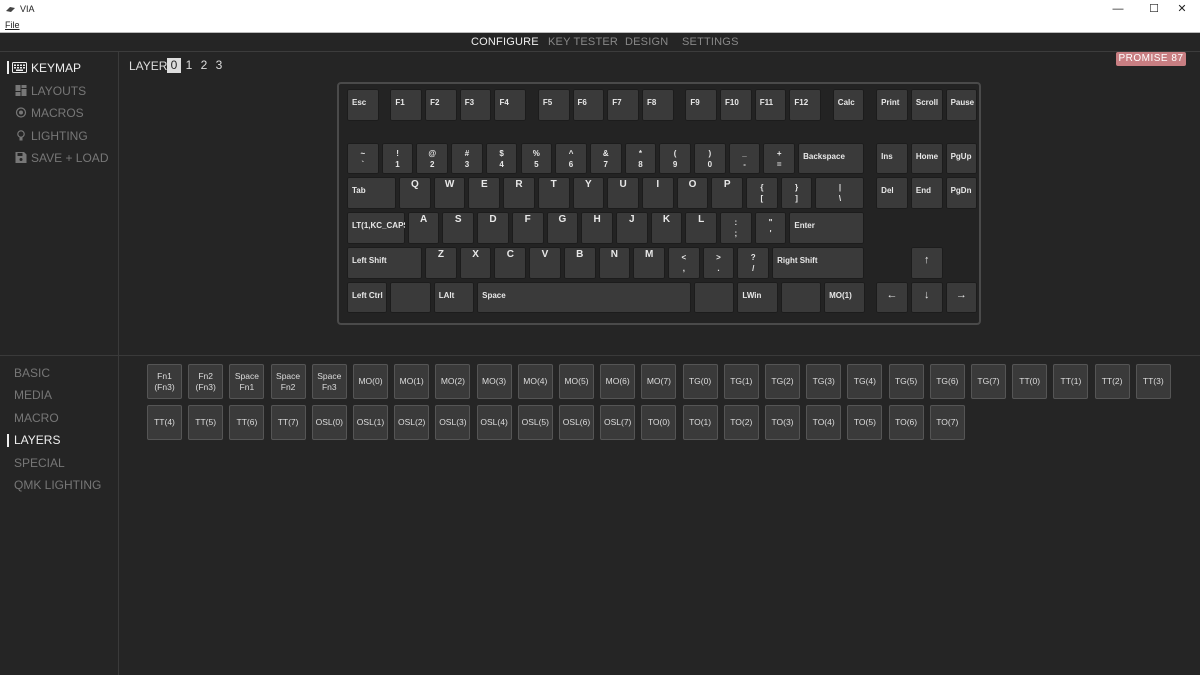  Describe the element at coordinates (926, 297) in the screenshot. I see `key-down: ↓` at that location.